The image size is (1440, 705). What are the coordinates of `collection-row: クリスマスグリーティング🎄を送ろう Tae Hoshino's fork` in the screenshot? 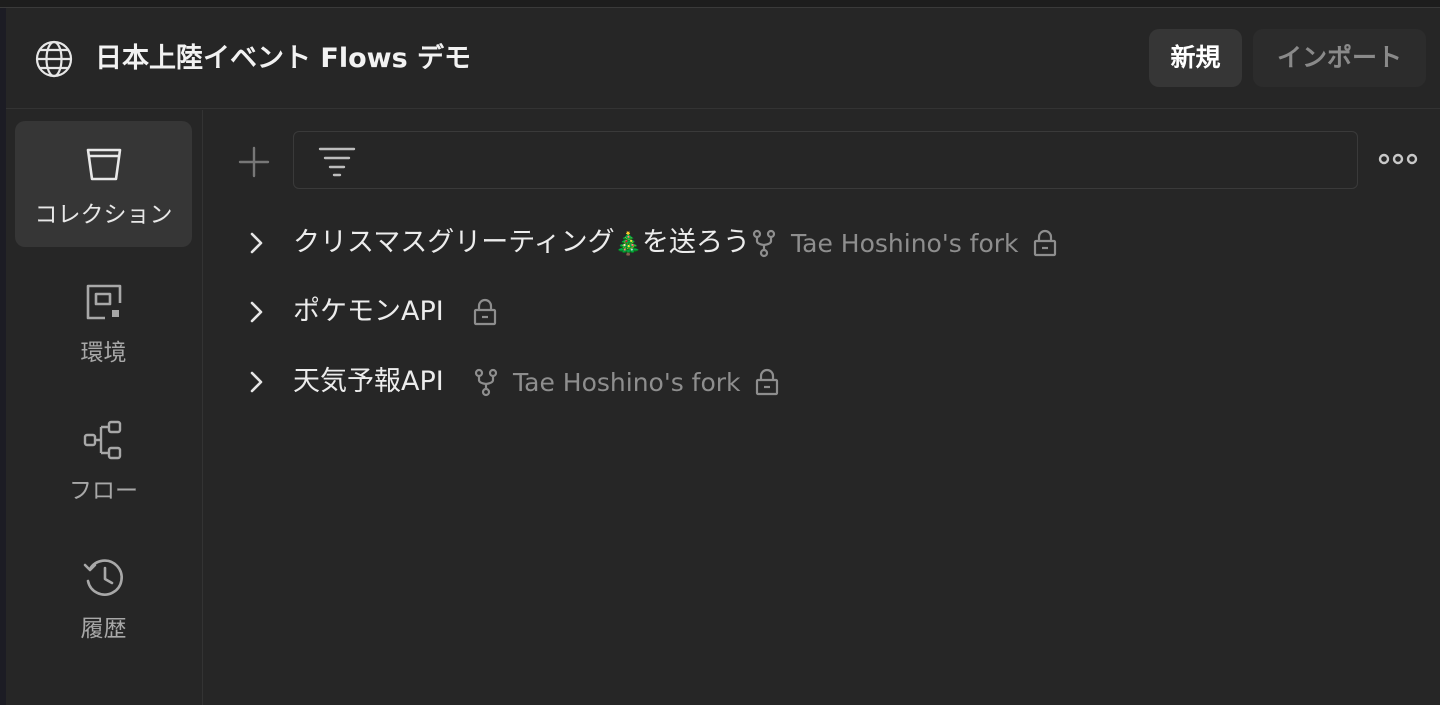 It's located at (824, 243).